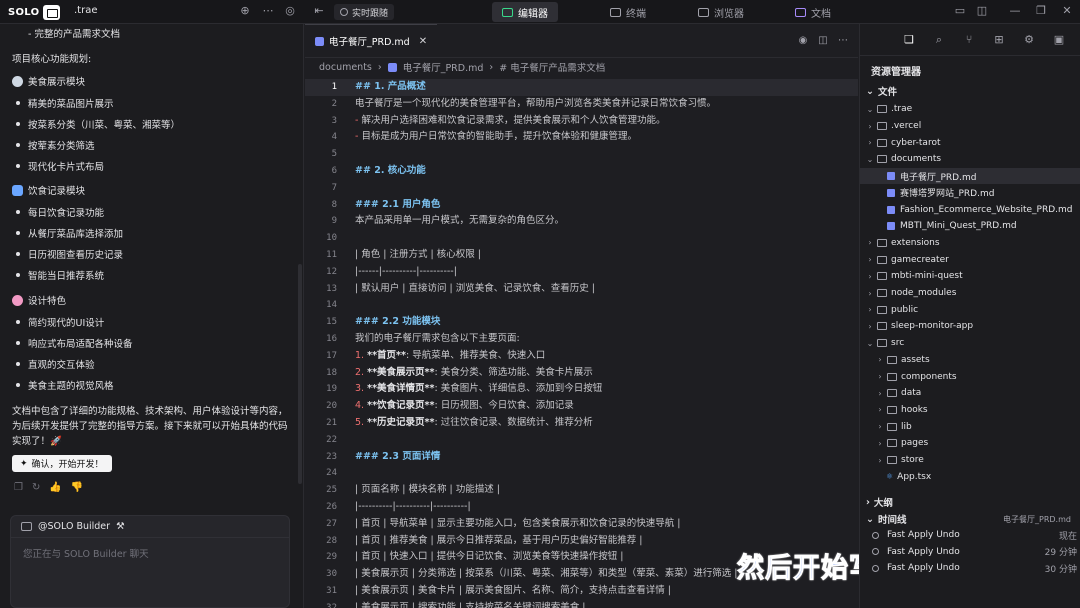 This screenshot has width=1080, height=608. I want to click on tree-folder: › store, so click(970, 460).